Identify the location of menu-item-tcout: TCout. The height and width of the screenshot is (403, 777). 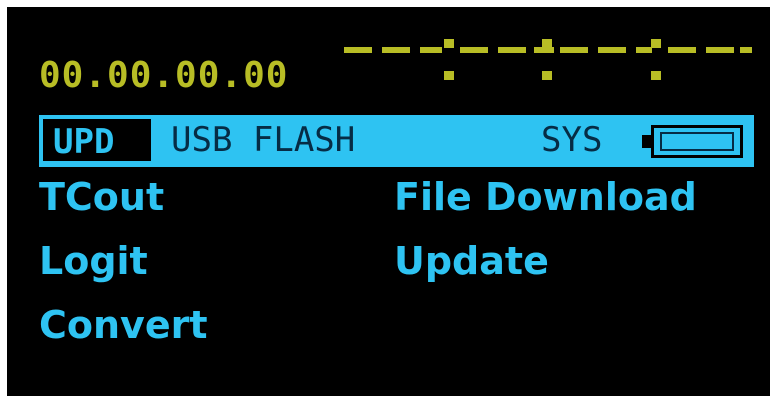
(101, 197).